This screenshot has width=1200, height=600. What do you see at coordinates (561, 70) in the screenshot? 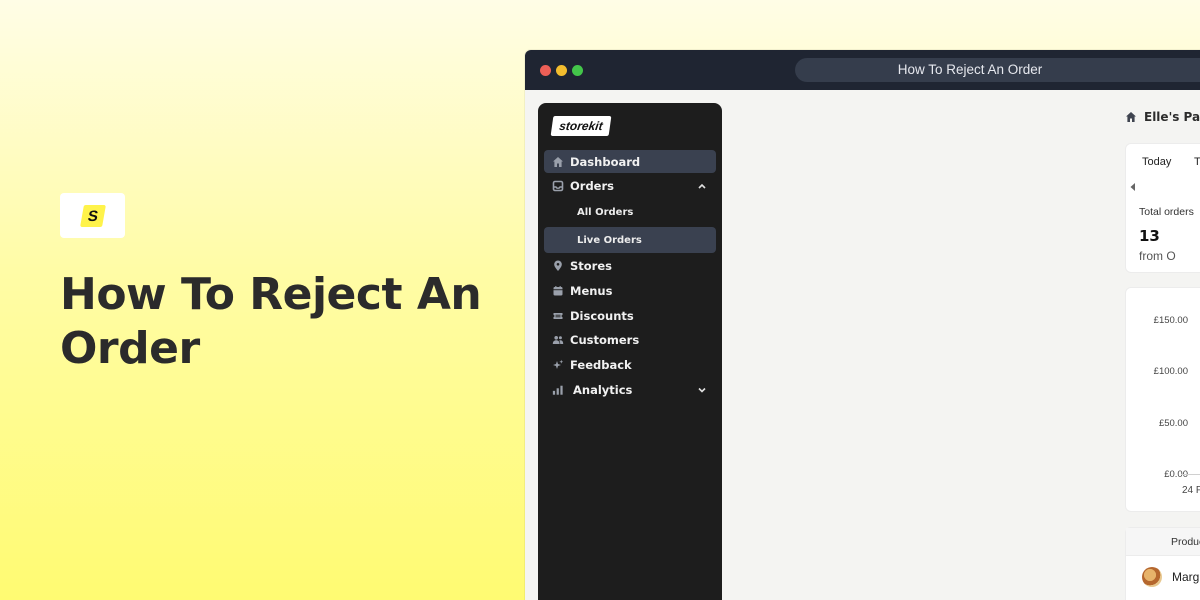
I see `minimize-window-button` at bounding box center [561, 70].